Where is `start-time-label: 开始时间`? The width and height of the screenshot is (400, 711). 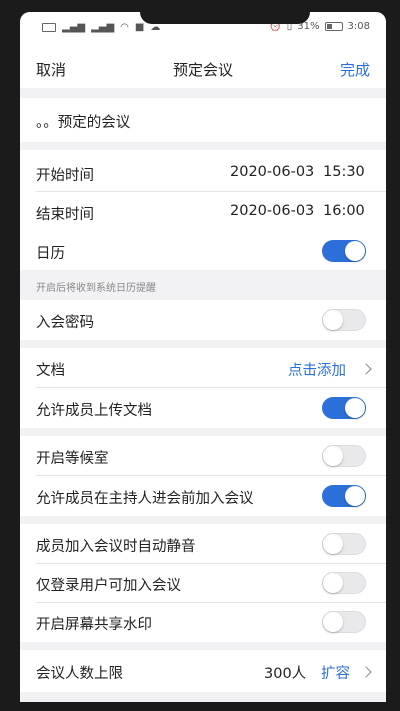 start-time-label: 开始时间 is located at coordinates (65, 176).